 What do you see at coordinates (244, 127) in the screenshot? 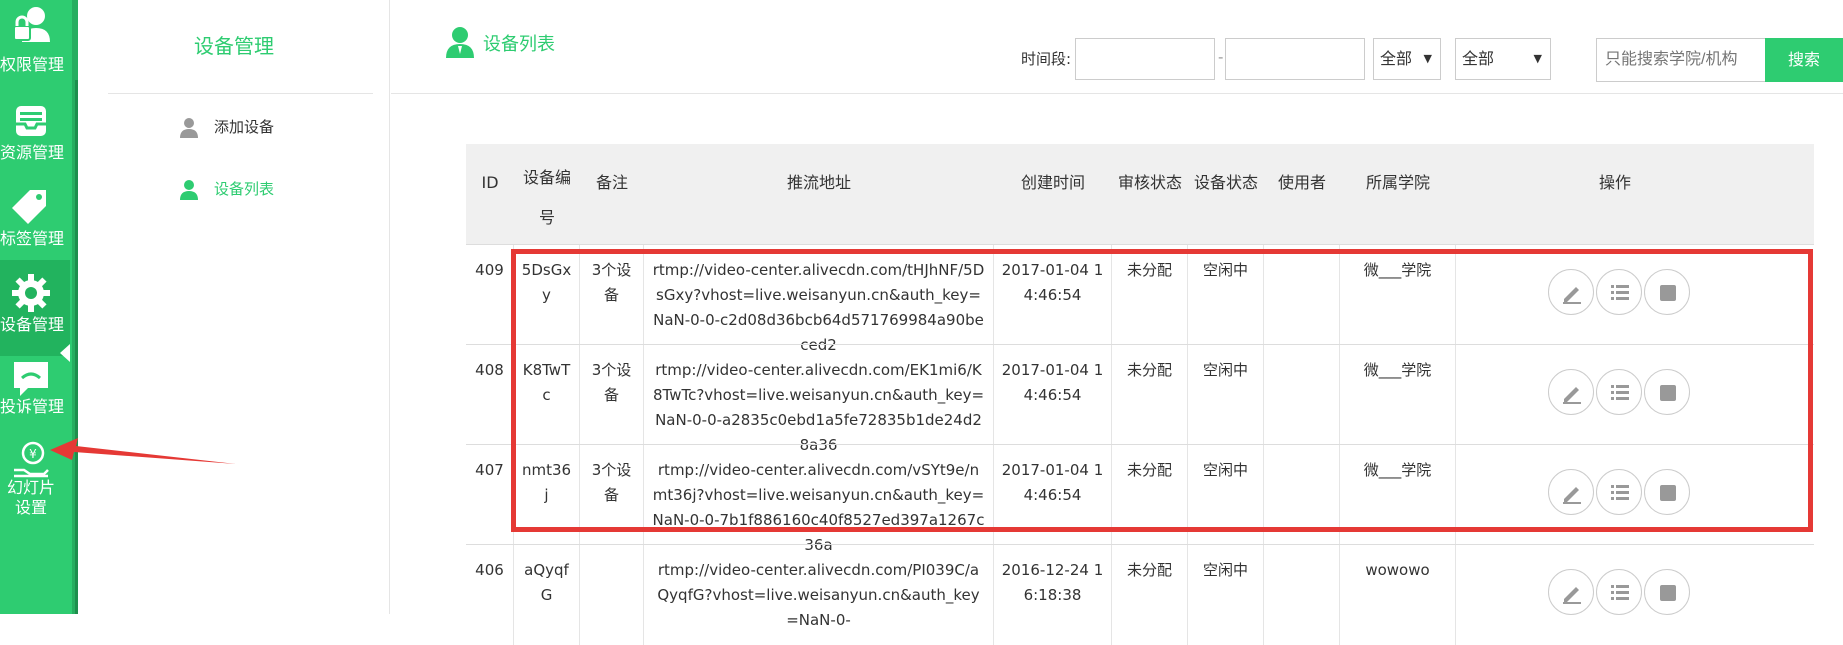
I see `sub-nav-label: 添加设备` at bounding box center [244, 127].